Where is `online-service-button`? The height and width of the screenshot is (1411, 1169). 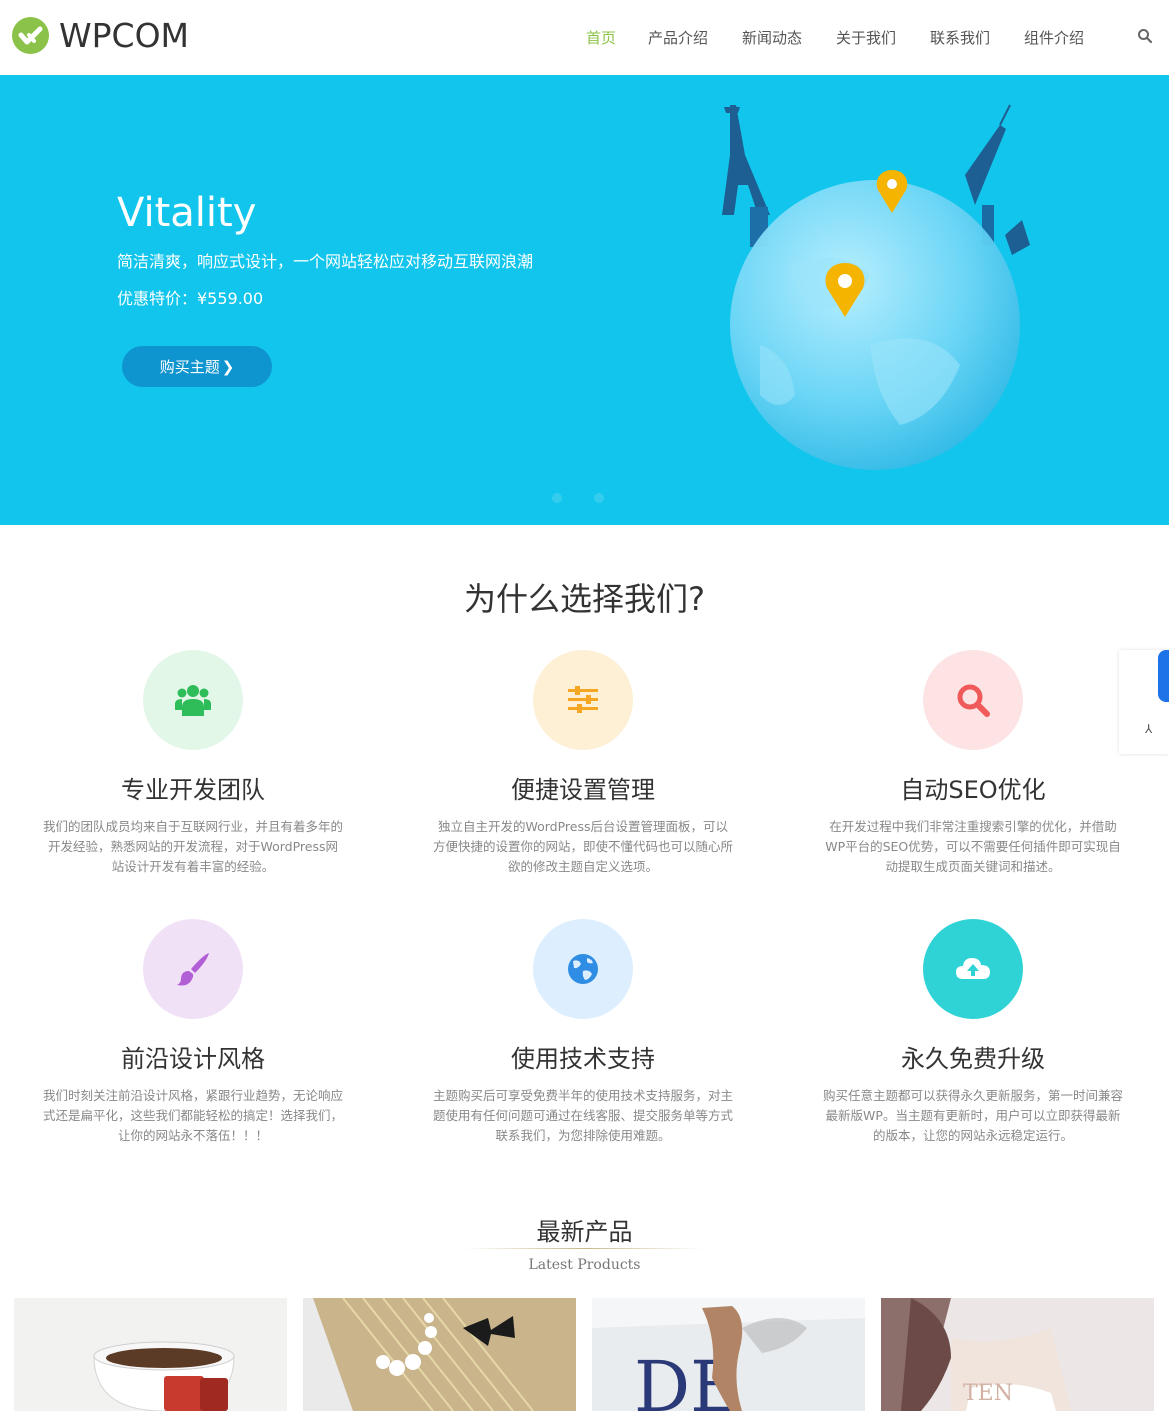 online-service-button is located at coordinates (1163, 676).